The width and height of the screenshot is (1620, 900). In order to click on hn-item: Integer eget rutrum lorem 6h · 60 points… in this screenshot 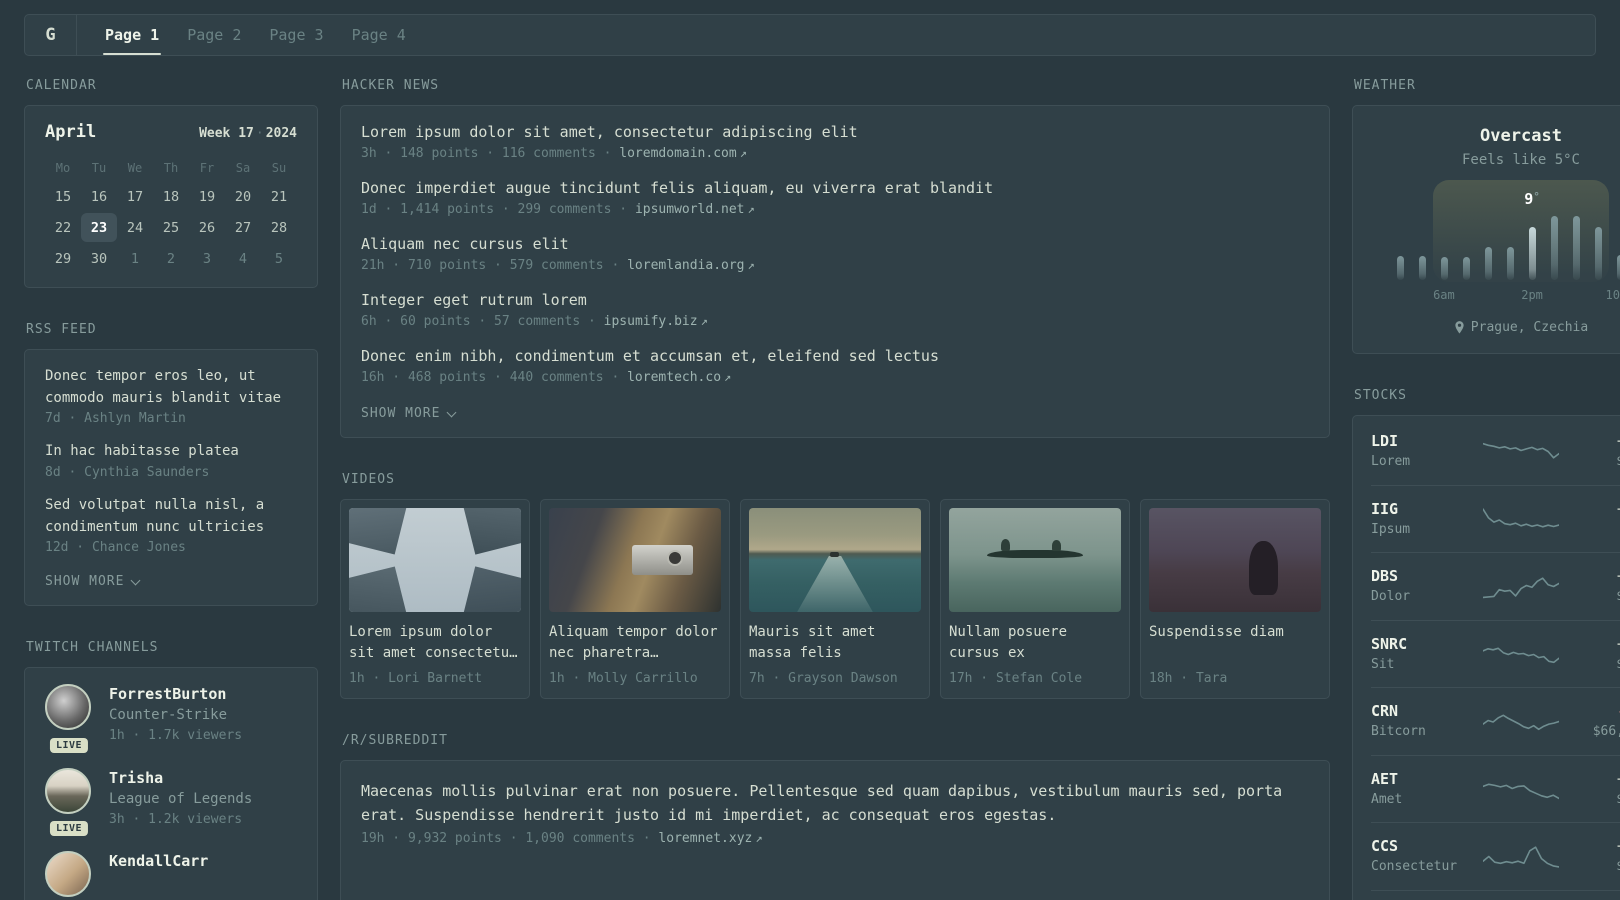, I will do `click(835, 309)`.